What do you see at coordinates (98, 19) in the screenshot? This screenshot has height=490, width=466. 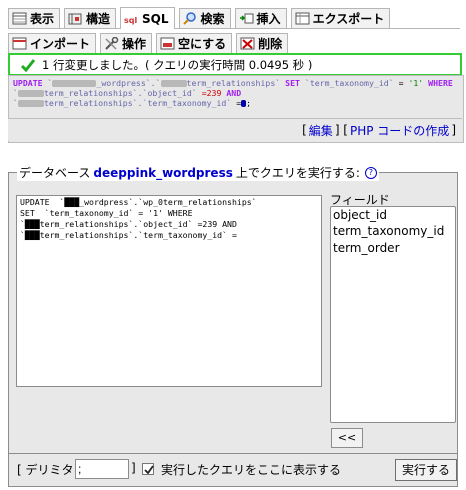 I see `tab-label: 構造` at bounding box center [98, 19].